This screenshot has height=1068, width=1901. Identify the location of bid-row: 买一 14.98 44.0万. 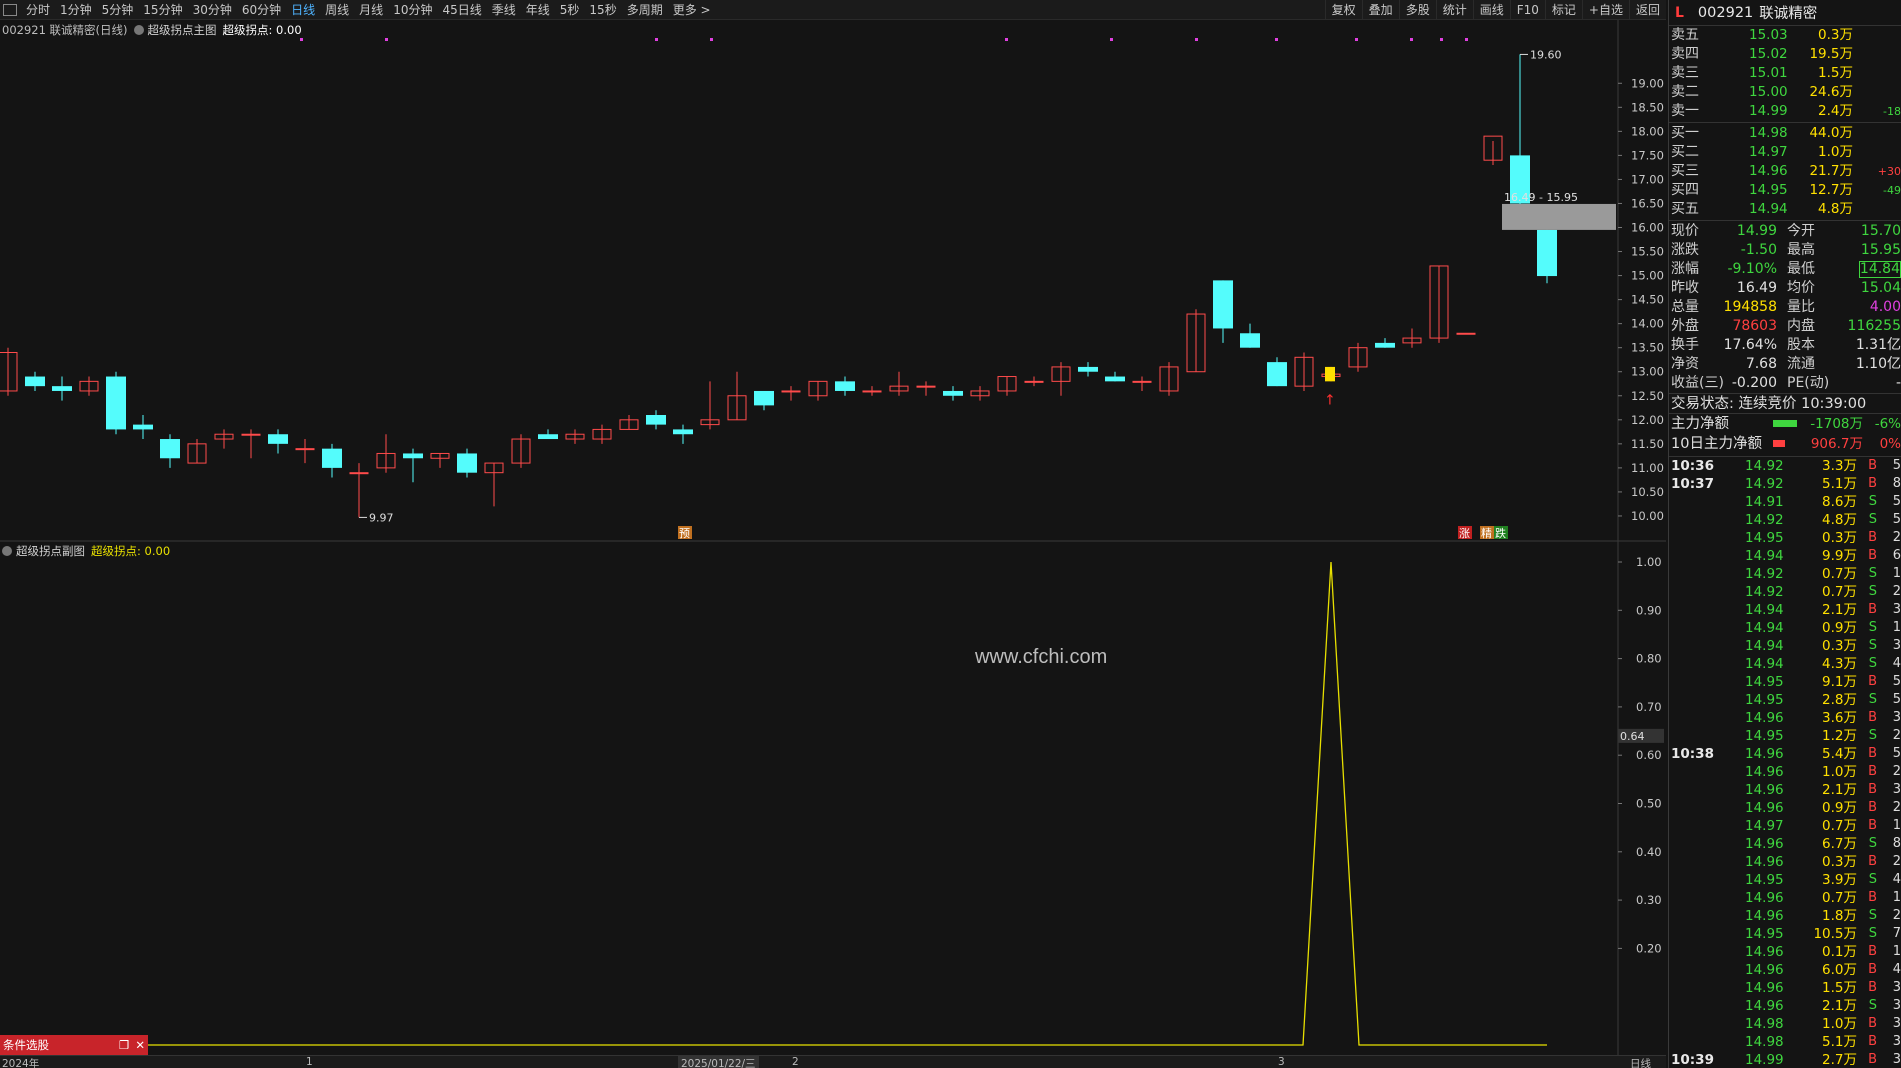
(1785, 133).